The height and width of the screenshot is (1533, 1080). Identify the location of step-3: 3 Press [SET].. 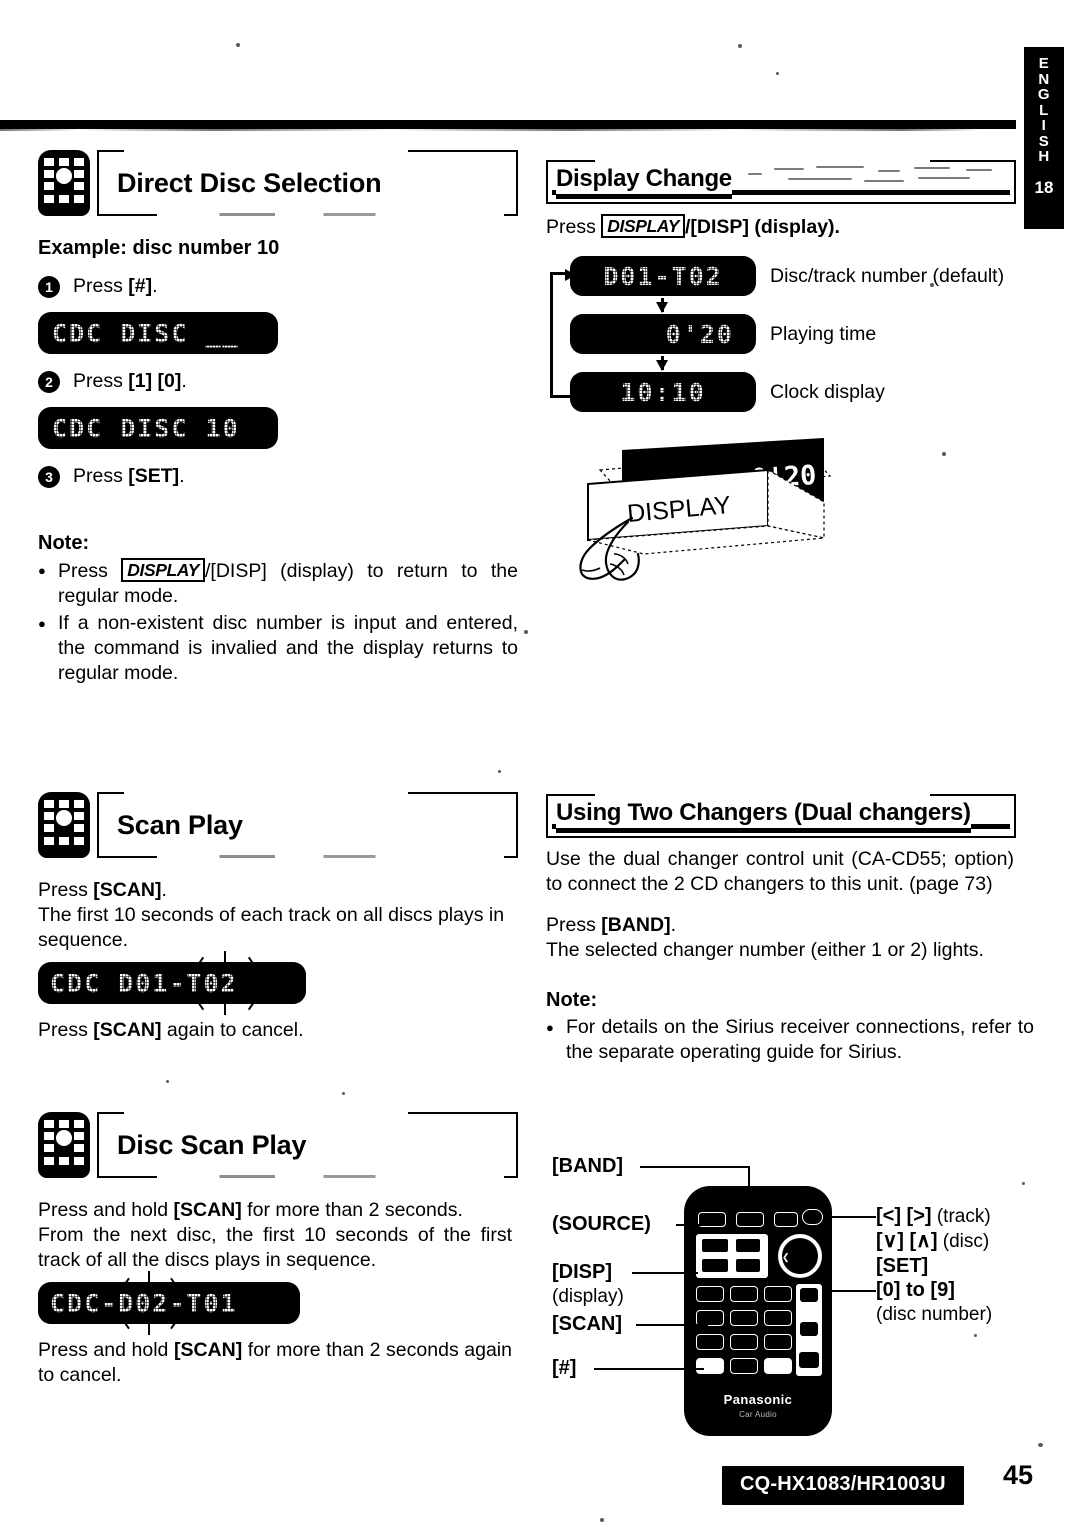
(278, 476).